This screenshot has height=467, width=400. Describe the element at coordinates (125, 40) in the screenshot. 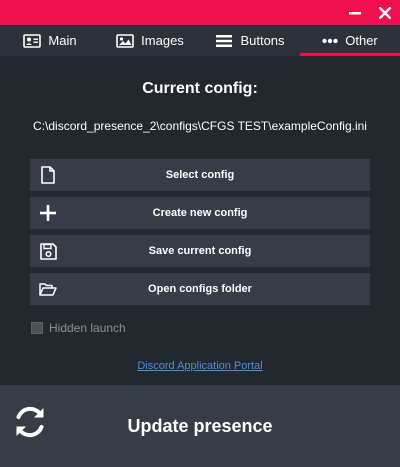

I see `image-icon` at that location.